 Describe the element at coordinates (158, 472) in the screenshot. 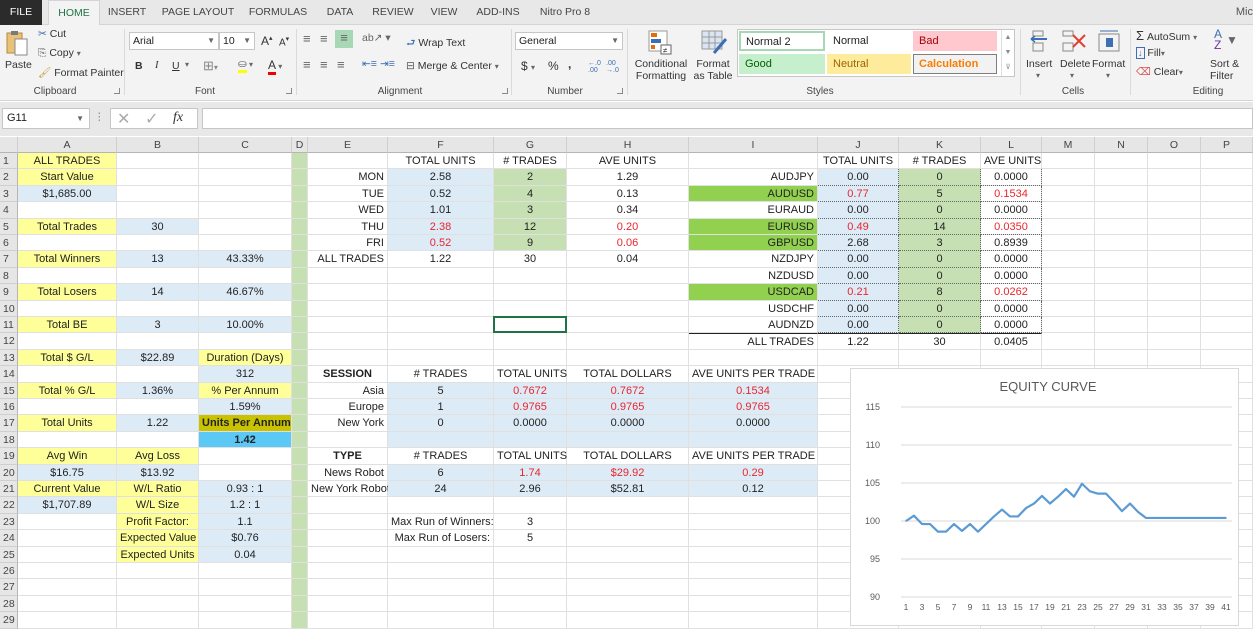

I see `avg-loss-value: $13.92` at that location.